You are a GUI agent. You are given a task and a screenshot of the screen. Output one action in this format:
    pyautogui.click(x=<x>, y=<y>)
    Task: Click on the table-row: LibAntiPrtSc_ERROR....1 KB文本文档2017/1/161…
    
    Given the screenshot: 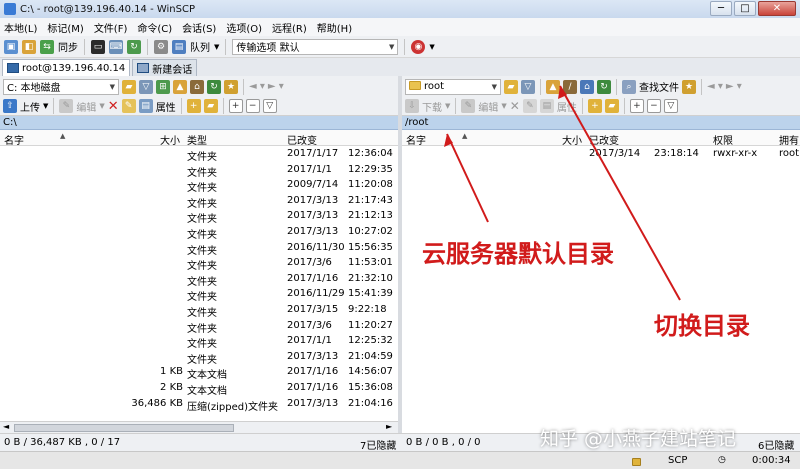 What is the action you would take?
    pyautogui.click(x=199, y=372)
    